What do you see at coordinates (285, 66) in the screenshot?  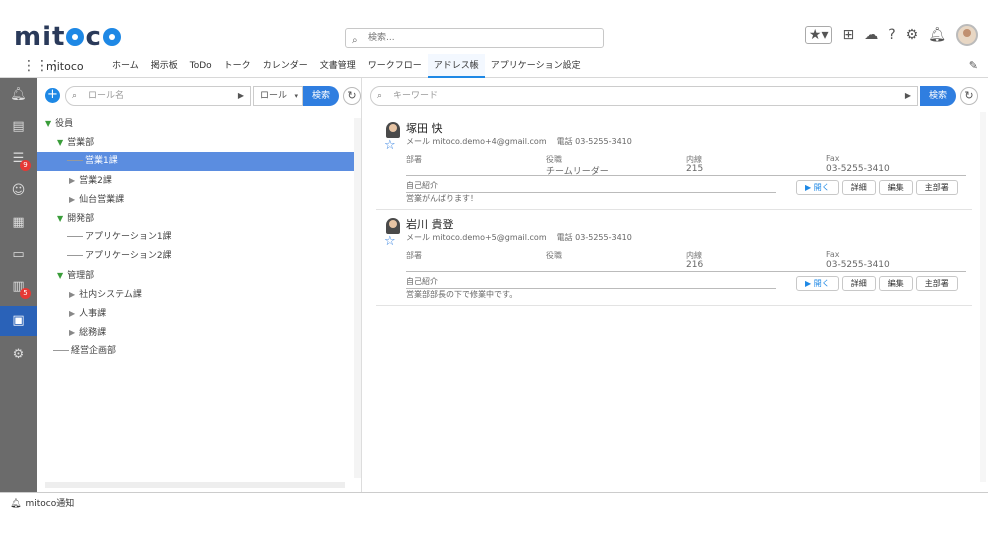 I see `nav-item-calendar: カレンダー` at bounding box center [285, 66].